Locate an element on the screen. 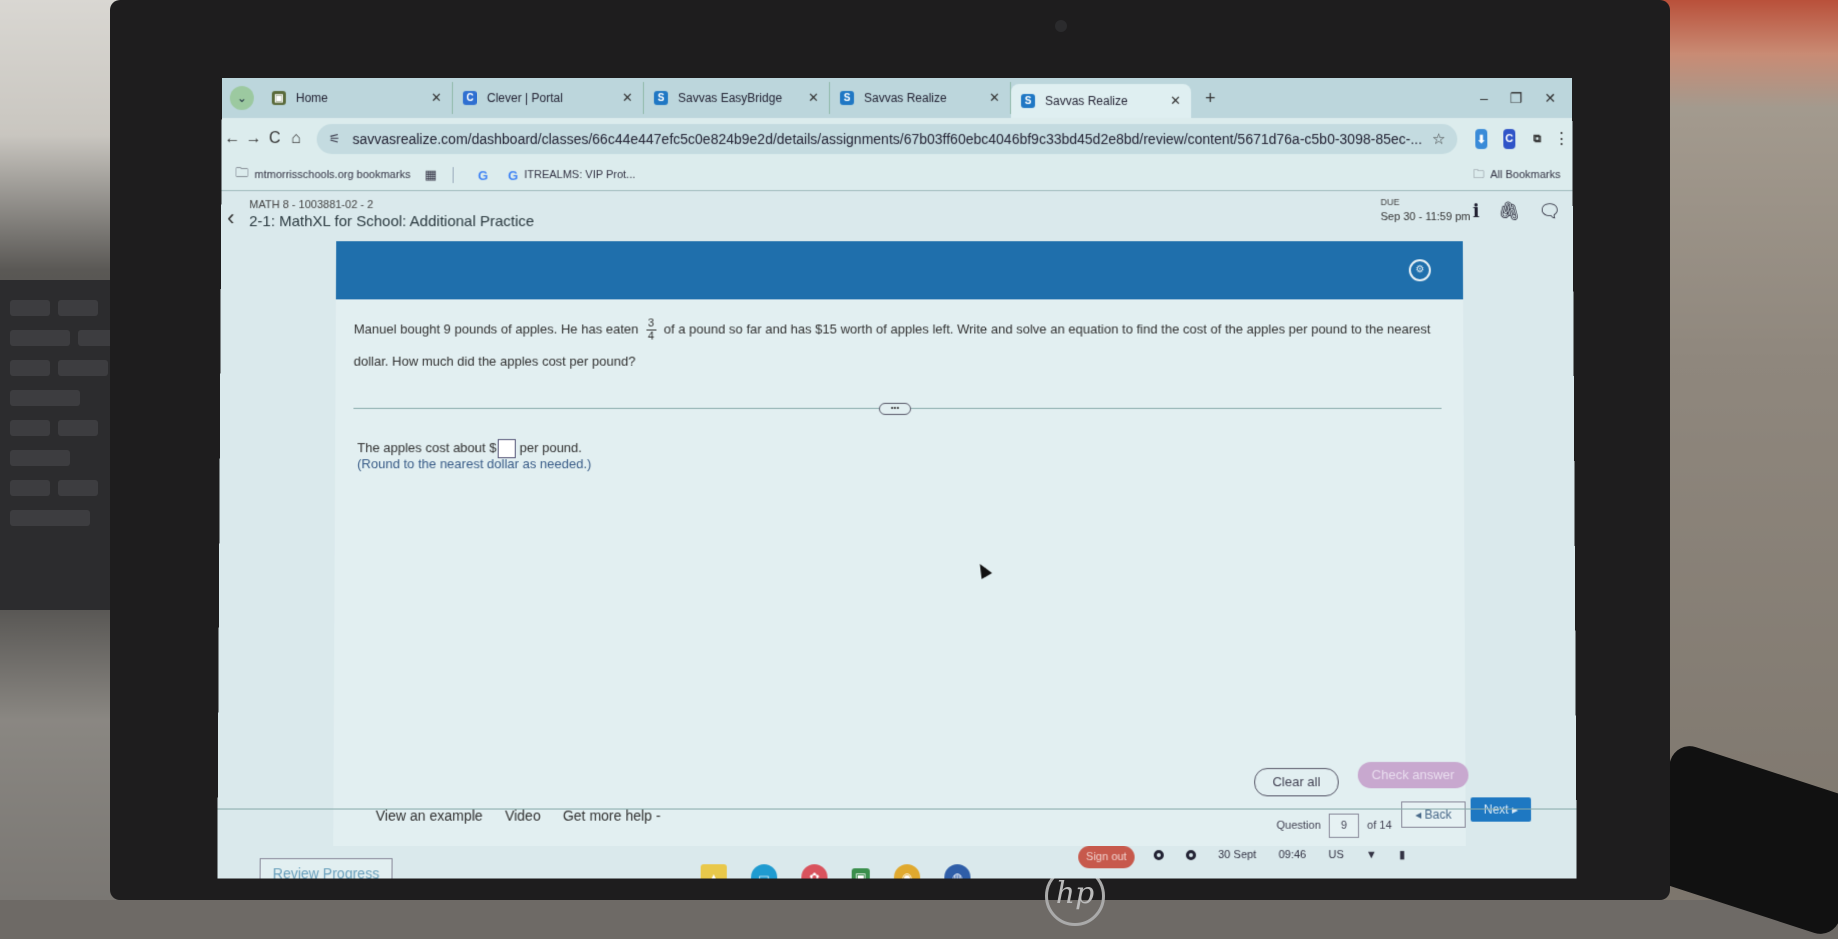  bookmark-apps: ▦ is located at coordinates (433, 175).